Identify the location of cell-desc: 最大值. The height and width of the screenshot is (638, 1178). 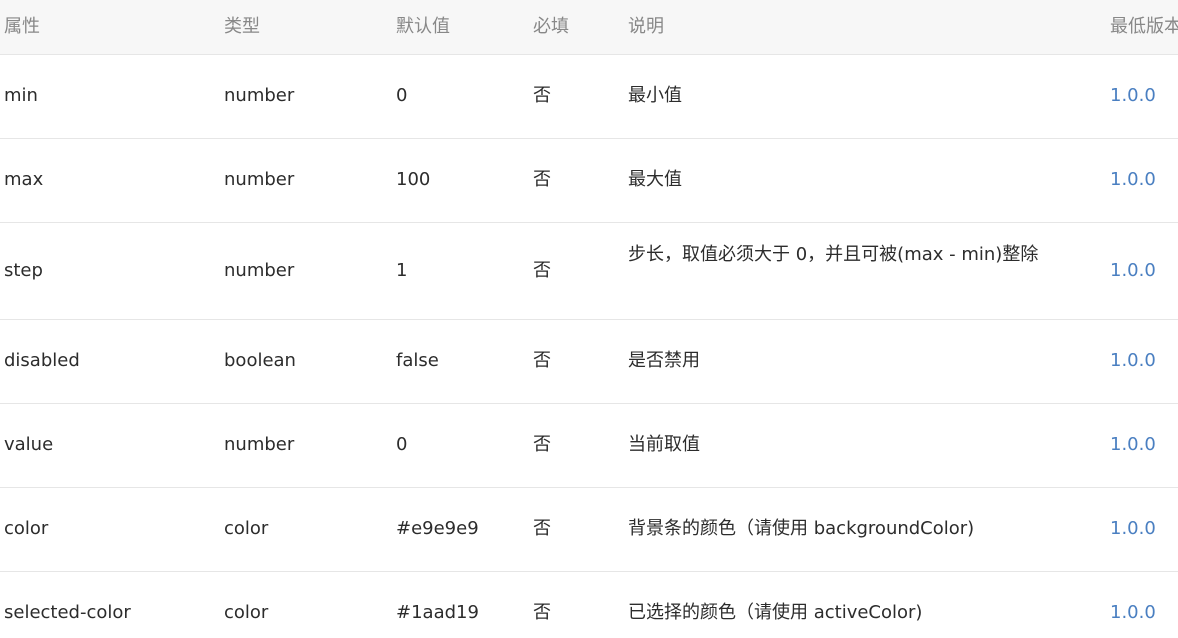
(655, 179).